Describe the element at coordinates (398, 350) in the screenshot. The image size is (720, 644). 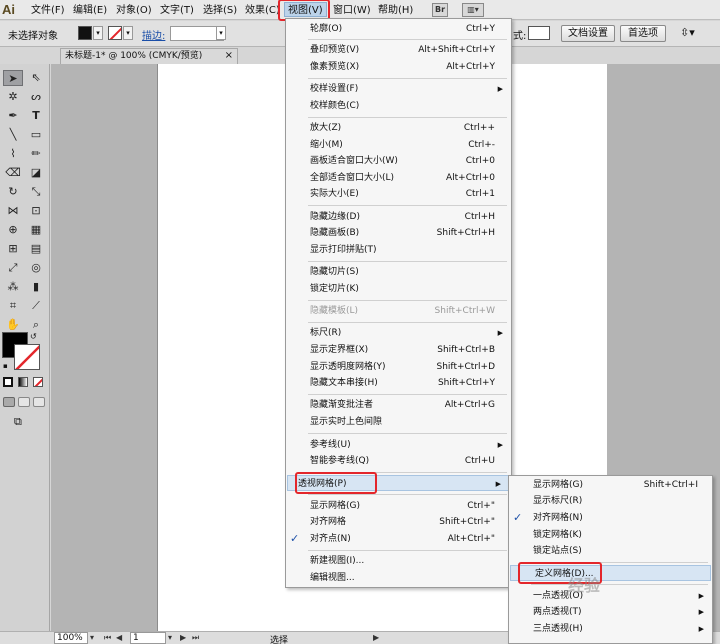
I see `menu-item-show-bounding-box: 显示定界框(X) Shift+Ctrl+B` at that location.